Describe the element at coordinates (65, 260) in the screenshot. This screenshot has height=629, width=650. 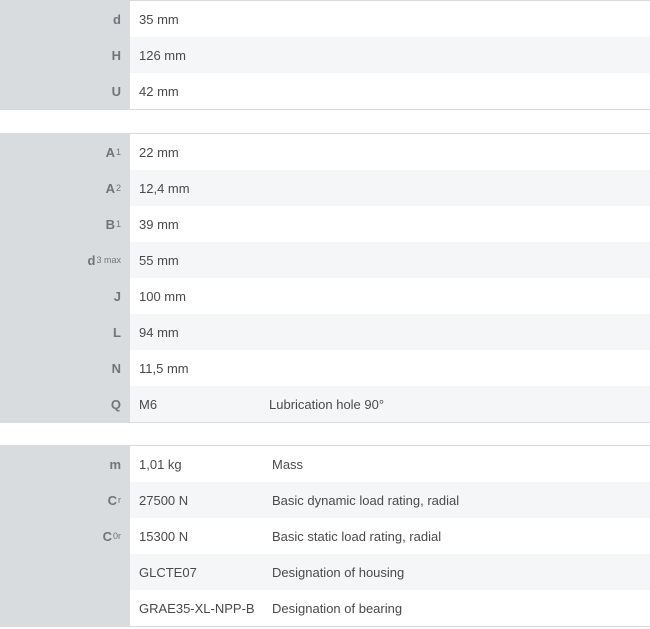
I see `spec-symbol: d3 max` at that location.